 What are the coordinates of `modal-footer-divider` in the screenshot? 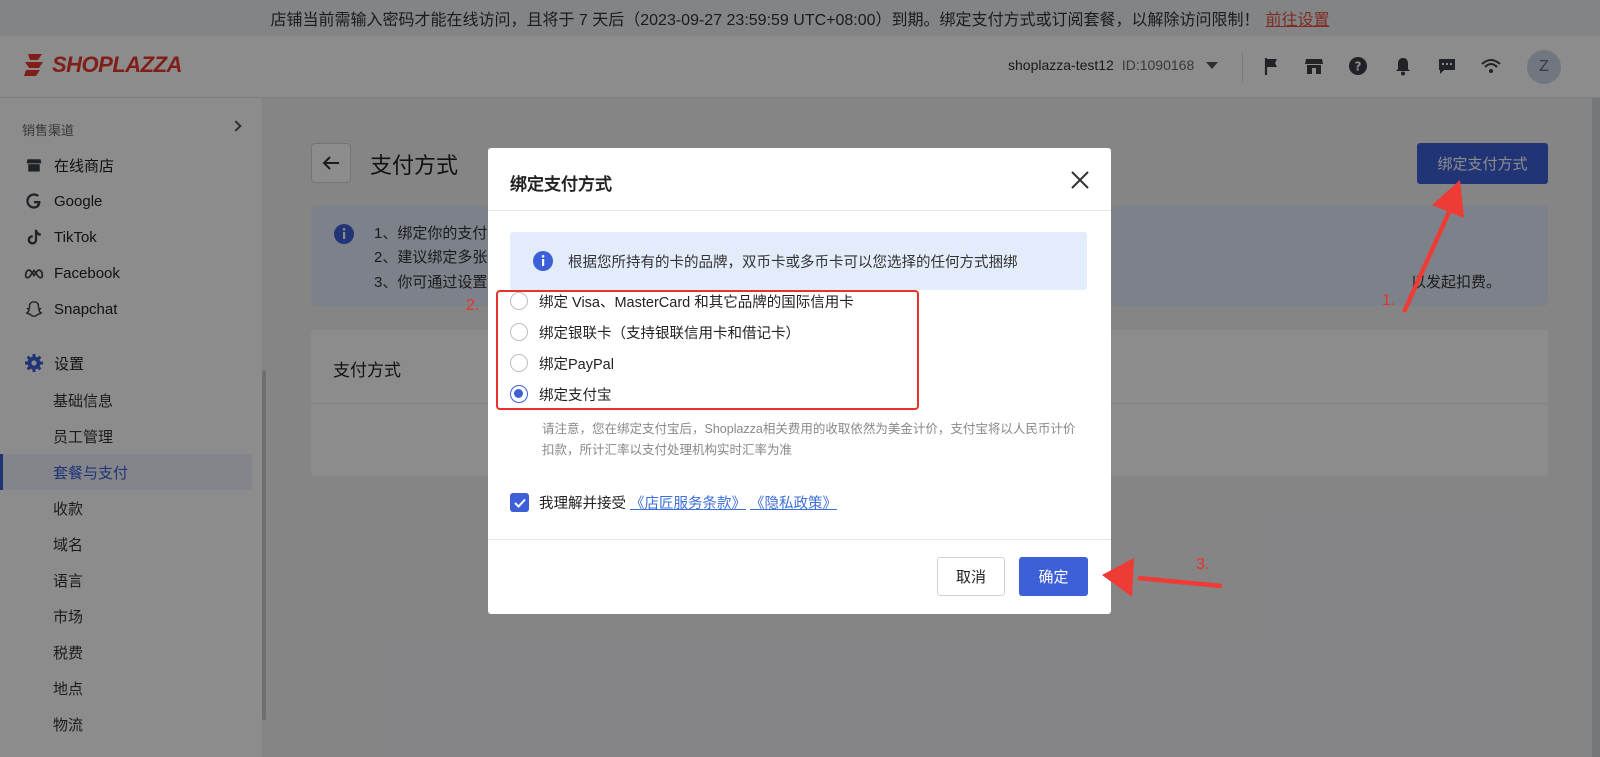 It's located at (799, 539).